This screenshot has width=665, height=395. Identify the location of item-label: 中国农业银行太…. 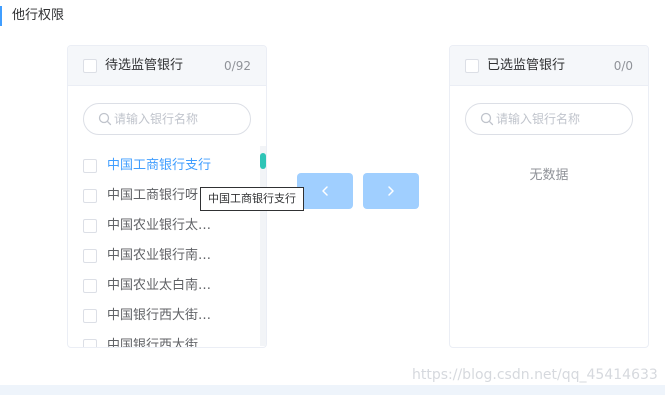
(159, 225).